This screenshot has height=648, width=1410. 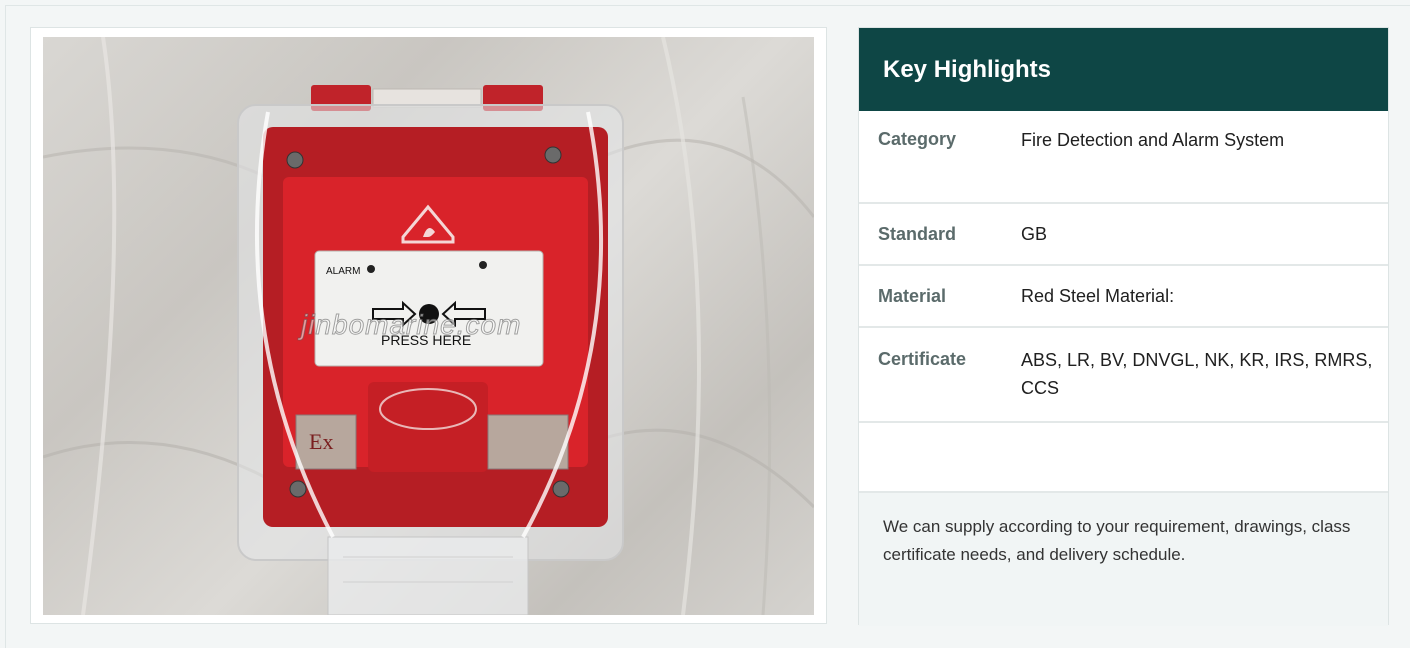 What do you see at coordinates (1123, 458) in the screenshot?
I see `highlight-row-empty` at bounding box center [1123, 458].